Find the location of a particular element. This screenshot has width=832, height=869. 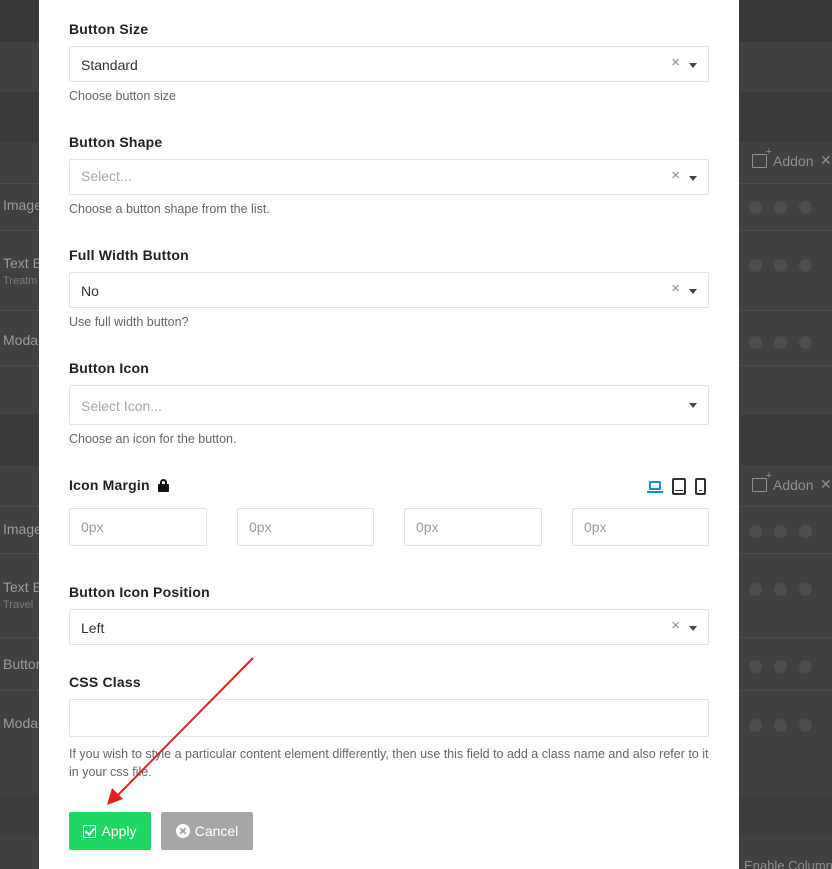

icon-margin-right-input is located at coordinates (305, 527).